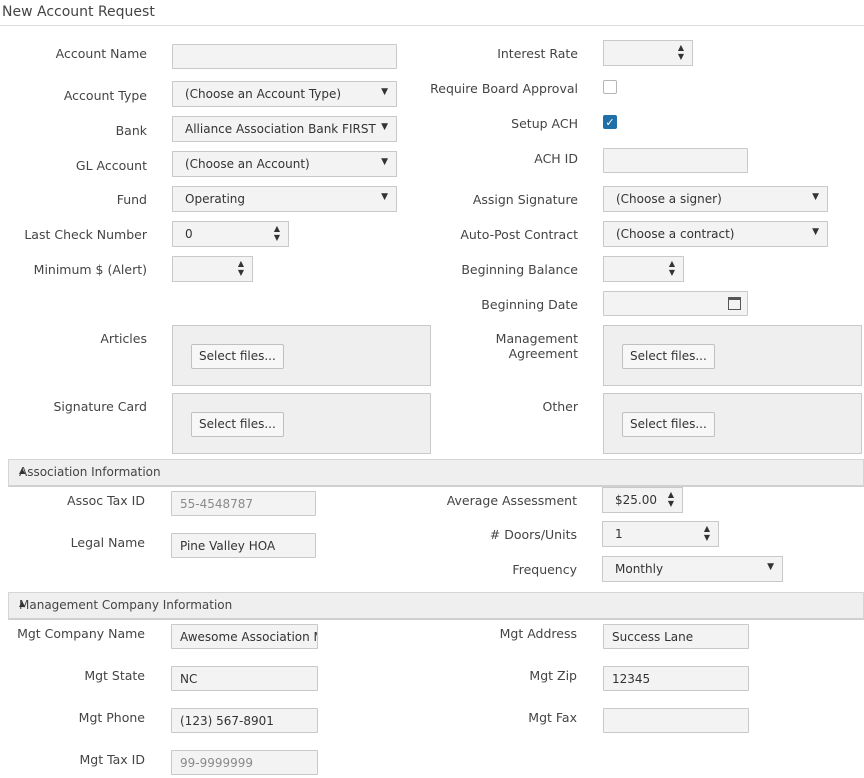  Describe the element at coordinates (244, 762) in the screenshot. I see `mgt-tax-id-field: 99-9999999` at that location.